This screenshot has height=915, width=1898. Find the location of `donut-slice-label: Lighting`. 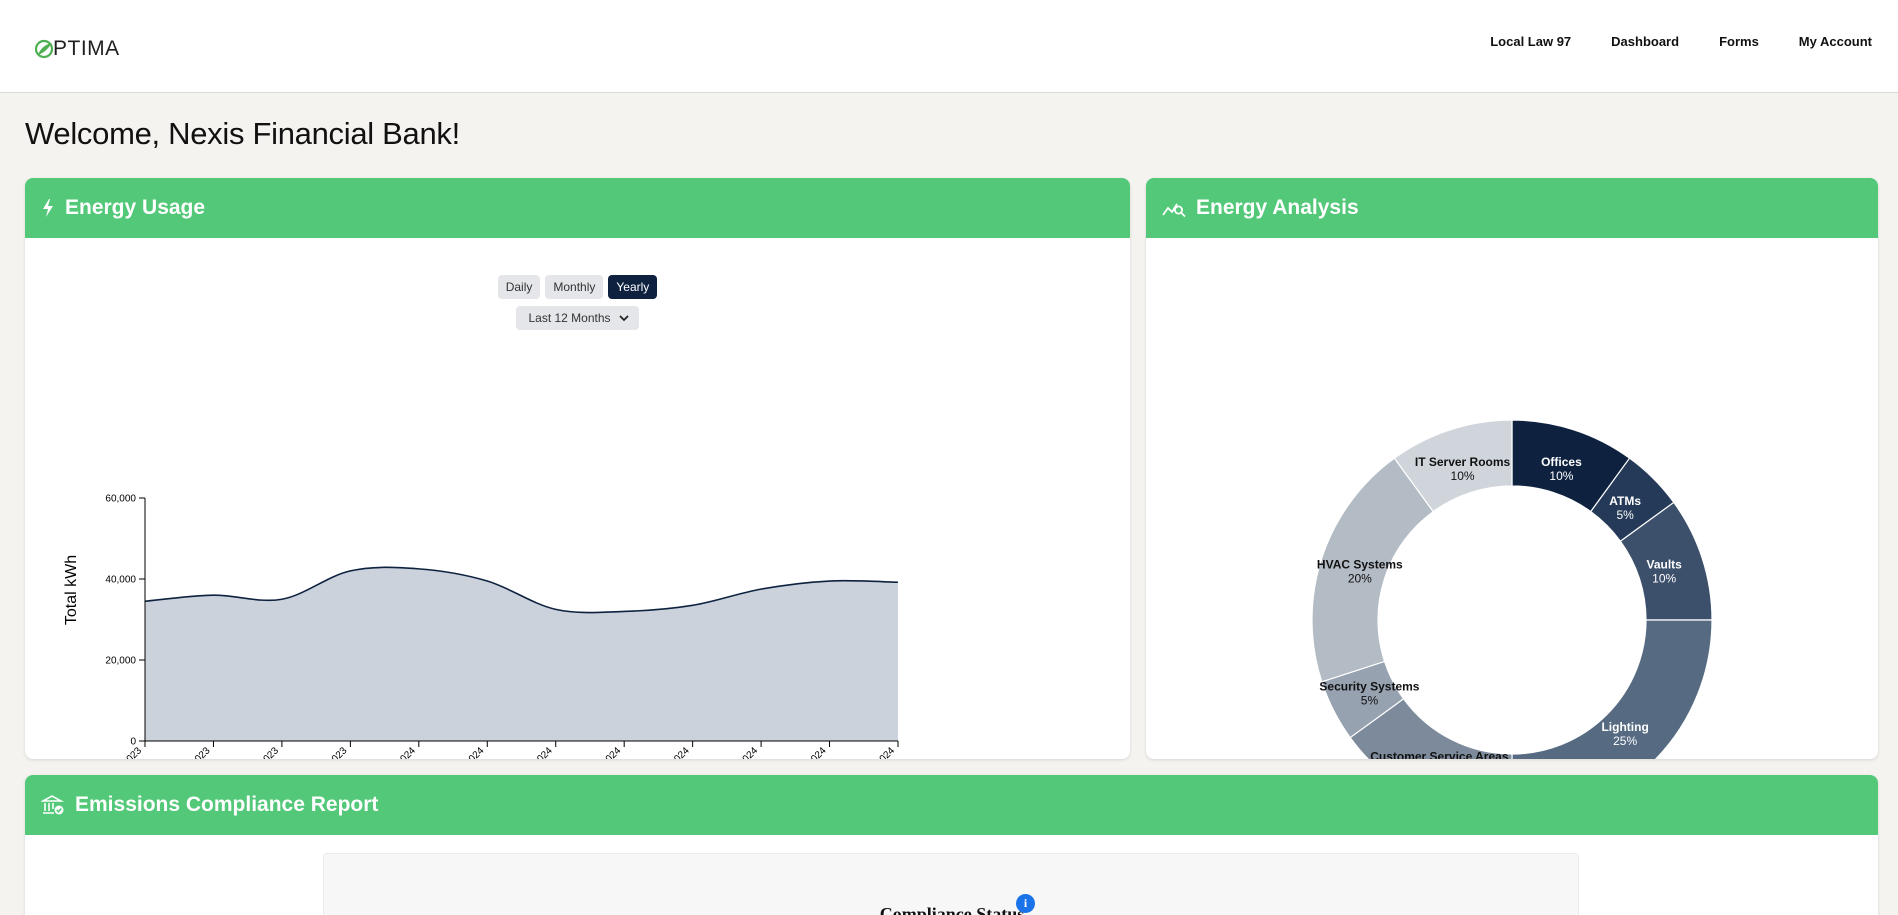

donut-slice-label: Lighting is located at coordinates (1624, 727).